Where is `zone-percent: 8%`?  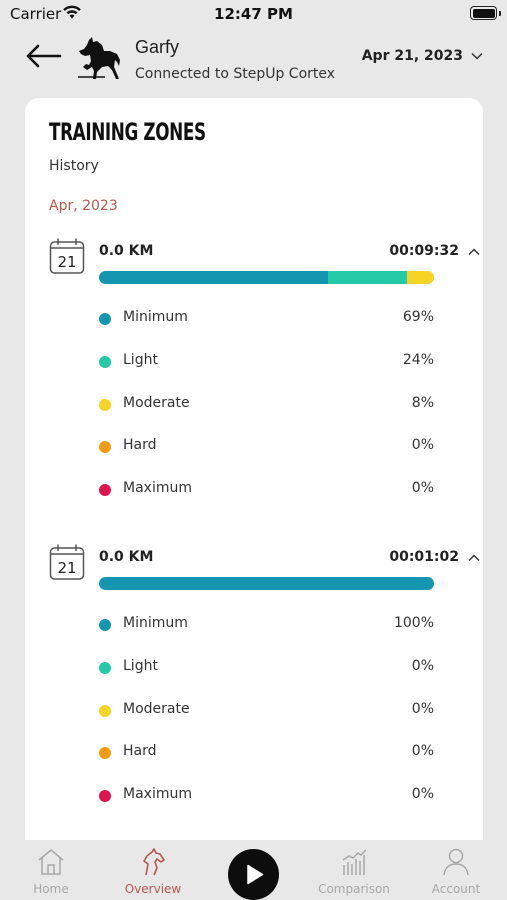 zone-percent: 8% is located at coordinates (422, 402).